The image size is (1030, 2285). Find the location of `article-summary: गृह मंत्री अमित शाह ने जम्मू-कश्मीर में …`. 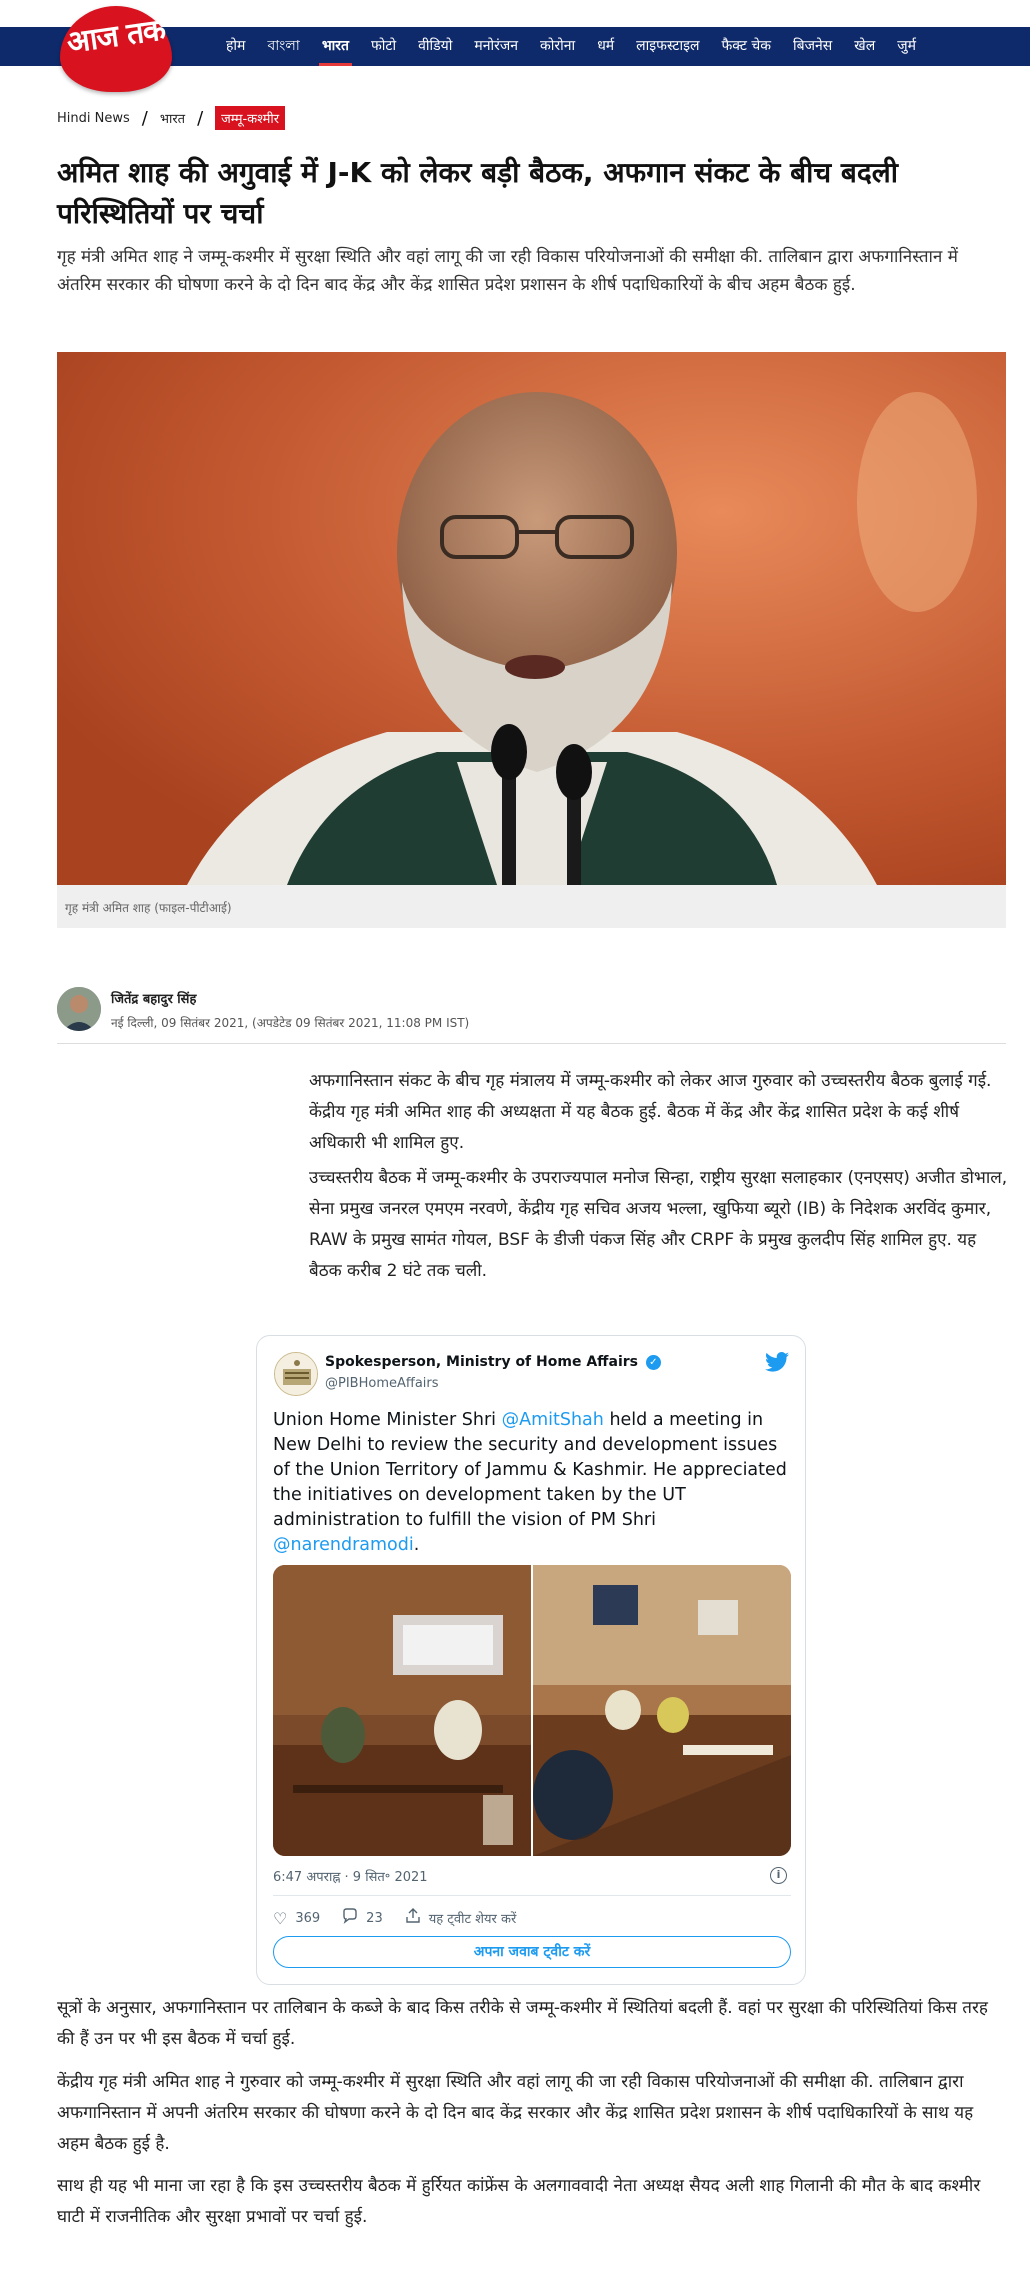

article-summary: गृह मंत्री अमित शाह ने जम्मू-कश्मीर में … is located at coordinates (507, 271).